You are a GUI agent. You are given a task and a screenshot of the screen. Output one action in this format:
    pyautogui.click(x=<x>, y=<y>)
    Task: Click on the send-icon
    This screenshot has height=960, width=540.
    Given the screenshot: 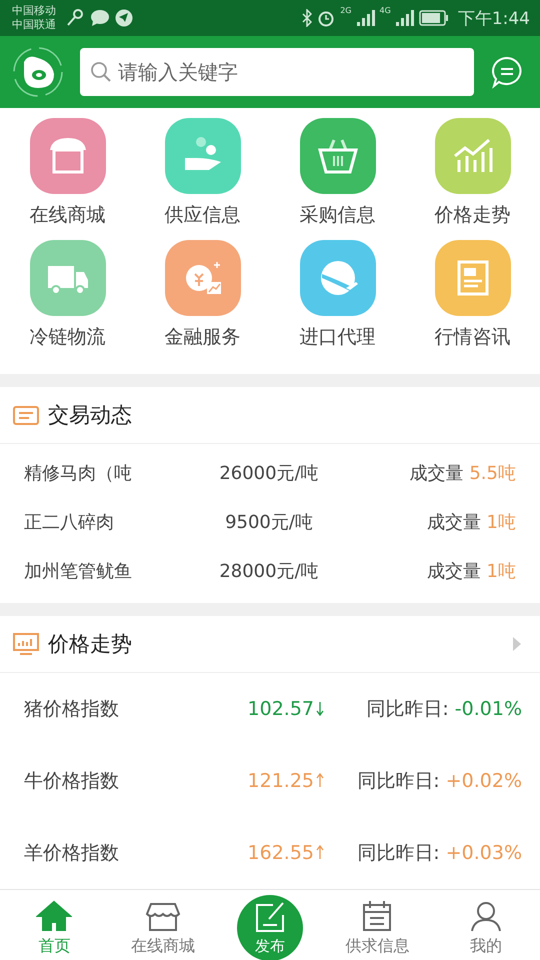 What is the action you would take?
    pyautogui.click(x=124, y=18)
    